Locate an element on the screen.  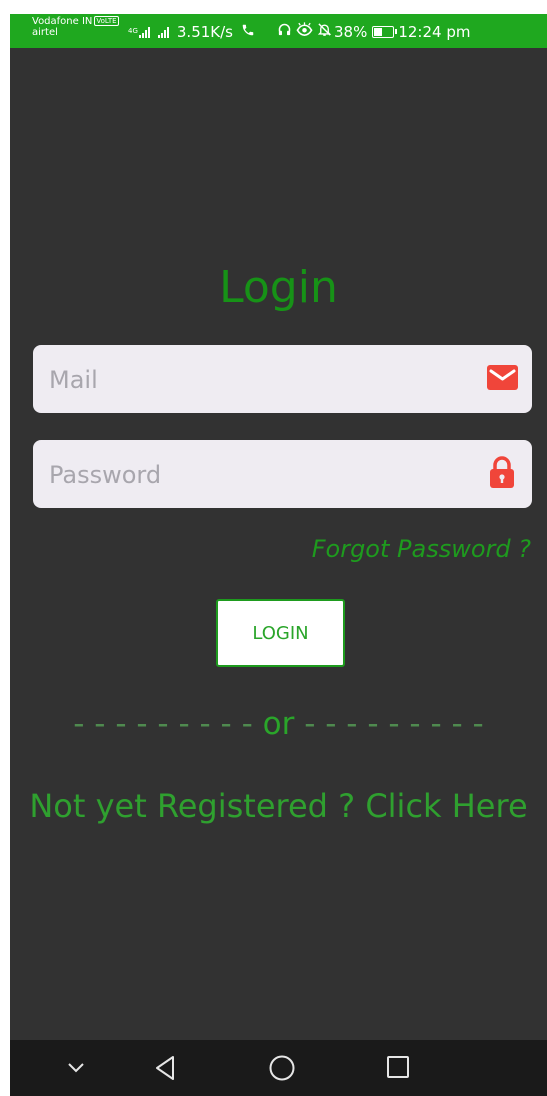
navigation-bar is located at coordinates (278, 1068).